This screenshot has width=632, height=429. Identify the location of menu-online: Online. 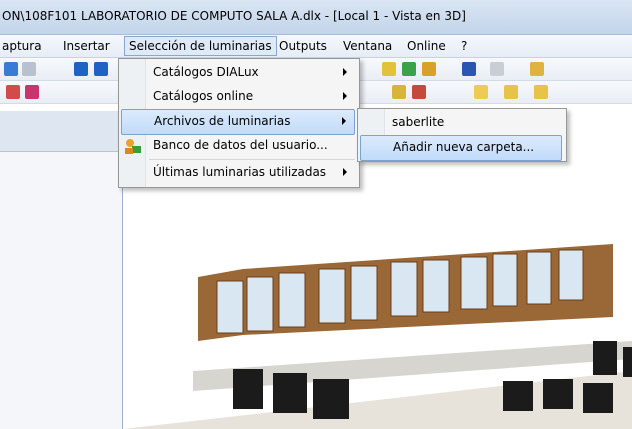
(426, 46).